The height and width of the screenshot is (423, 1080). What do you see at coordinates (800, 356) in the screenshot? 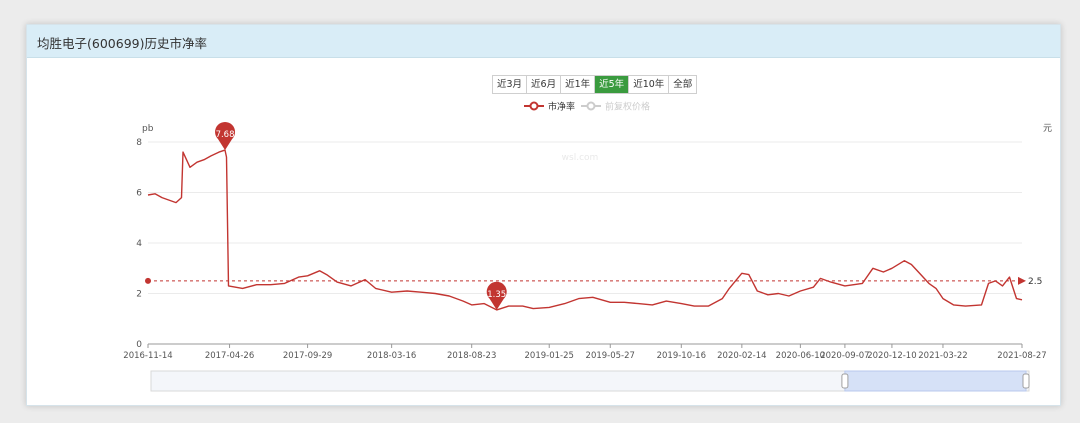
I see `x-tick-label: 2020-06-10` at bounding box center [800, 356].